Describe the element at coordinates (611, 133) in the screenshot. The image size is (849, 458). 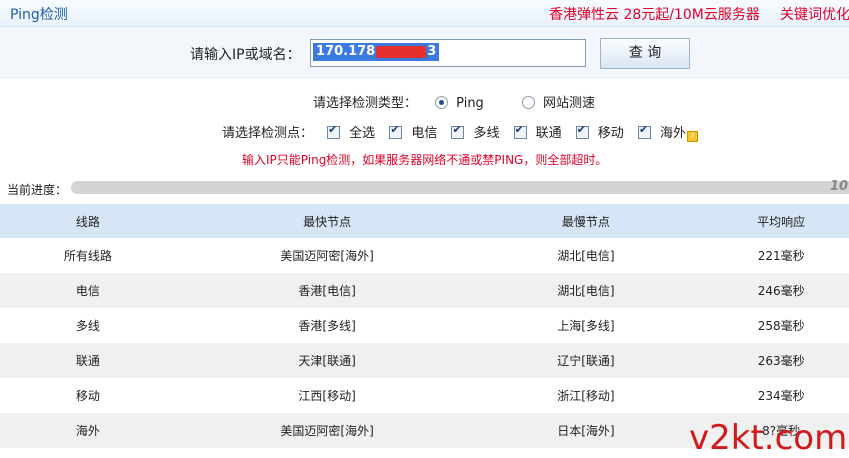
I see `checkbox-mobile-label: 移动` at that location.